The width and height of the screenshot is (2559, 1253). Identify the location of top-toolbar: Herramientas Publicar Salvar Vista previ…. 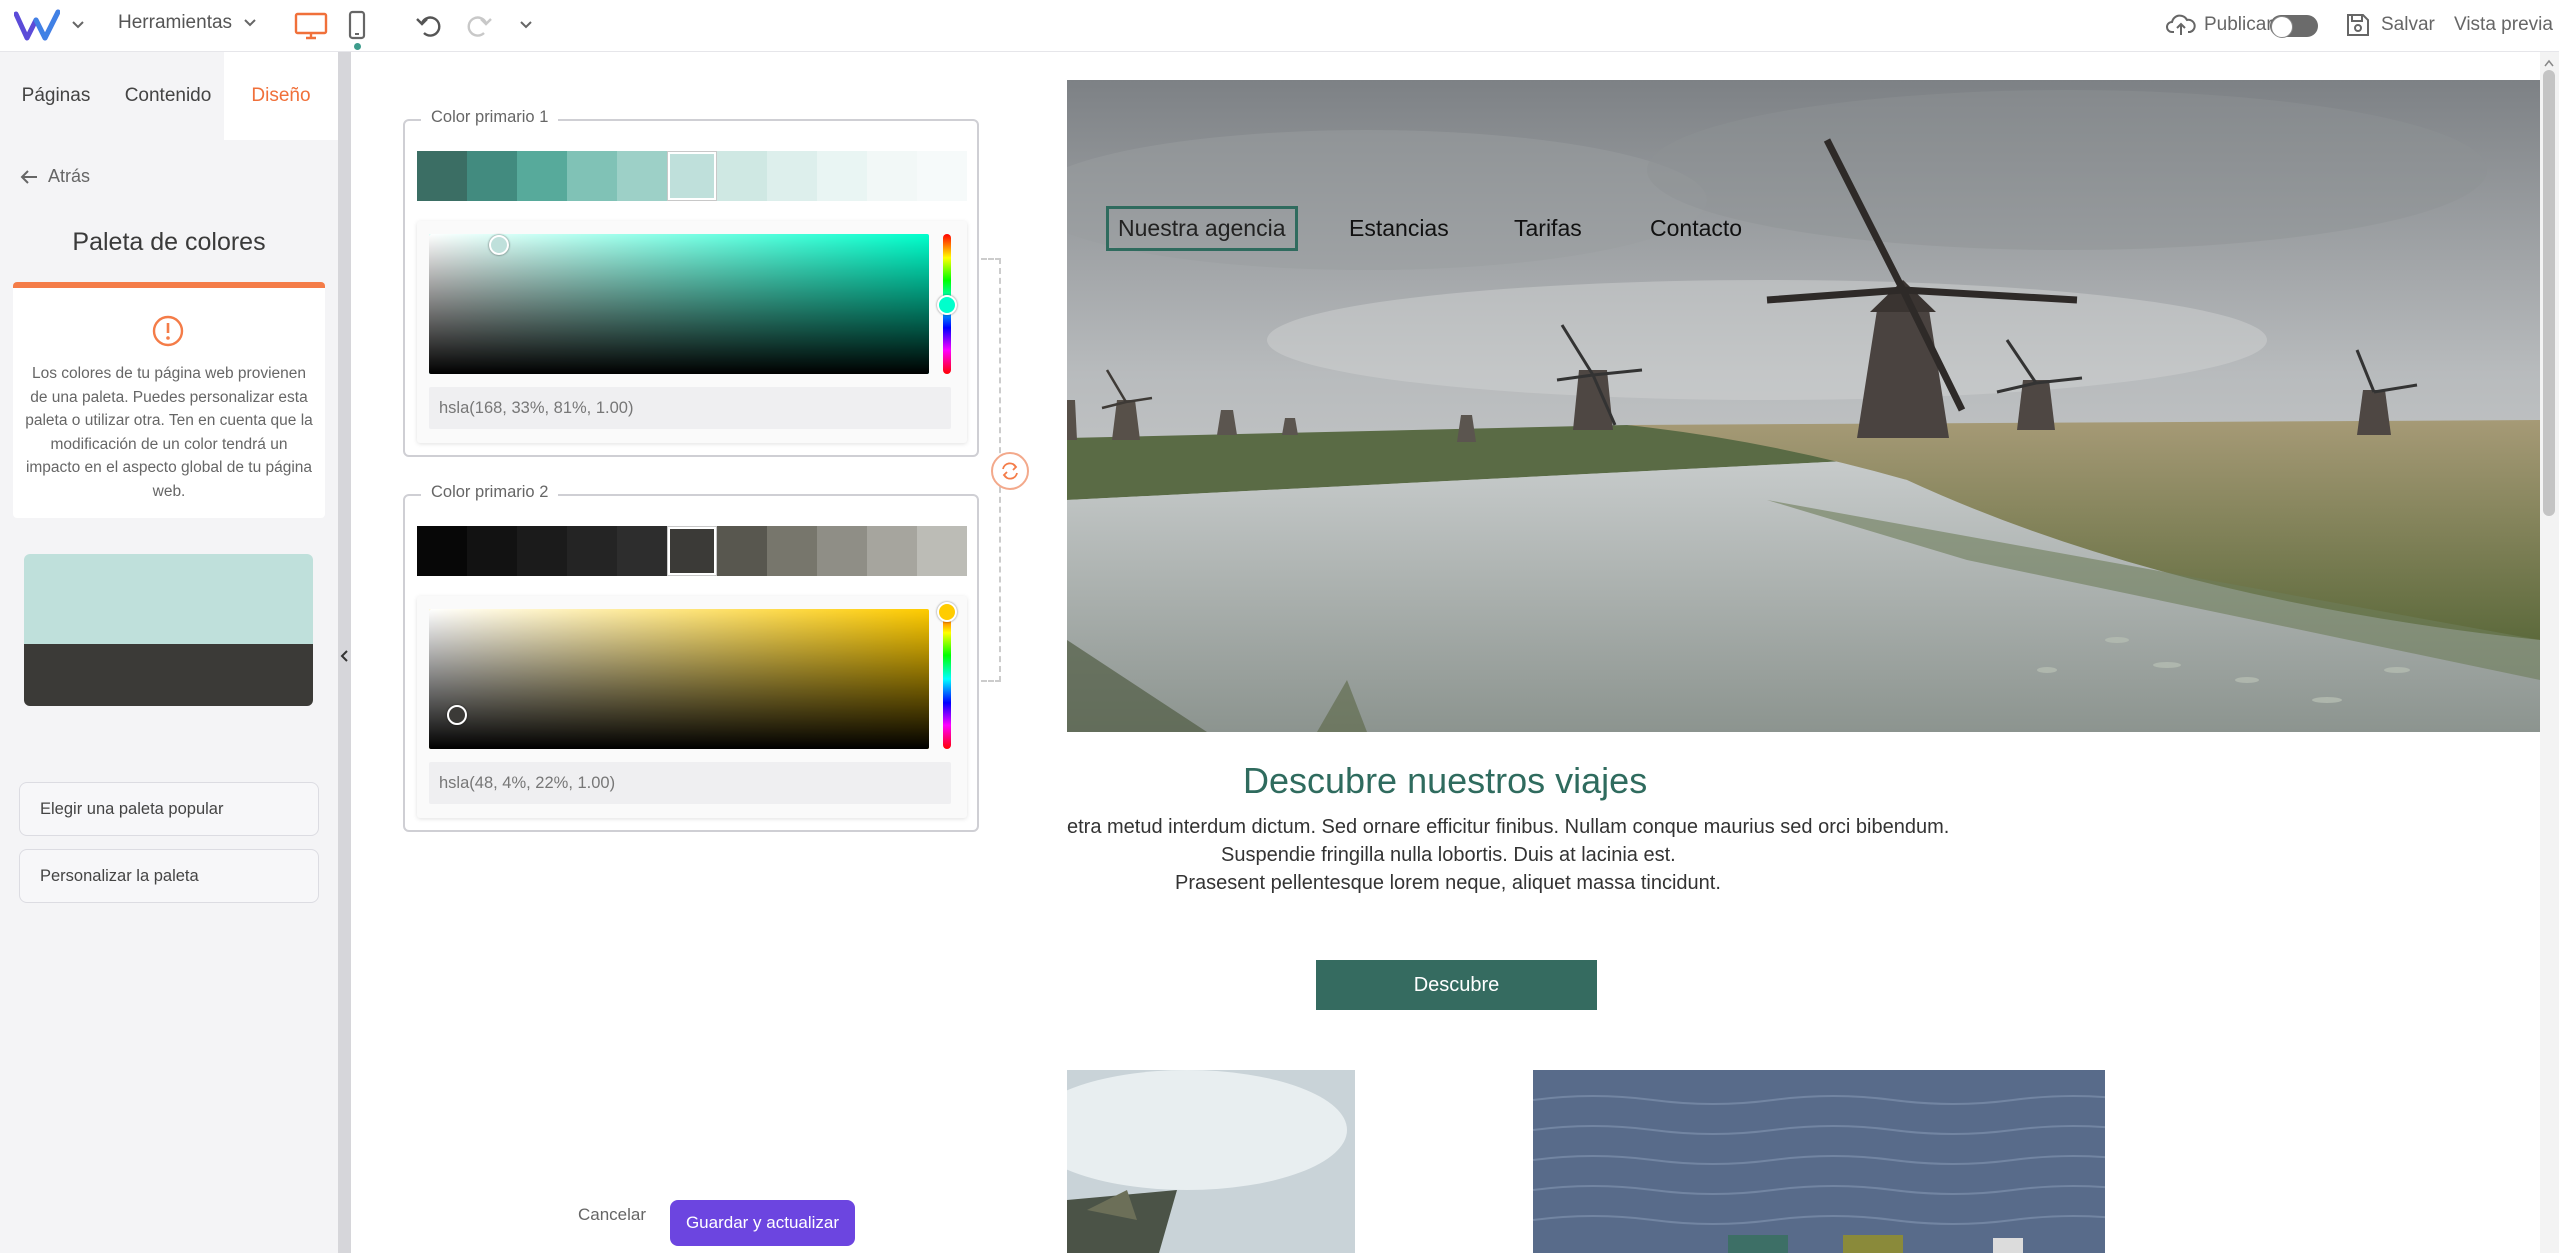
(1279, 26).